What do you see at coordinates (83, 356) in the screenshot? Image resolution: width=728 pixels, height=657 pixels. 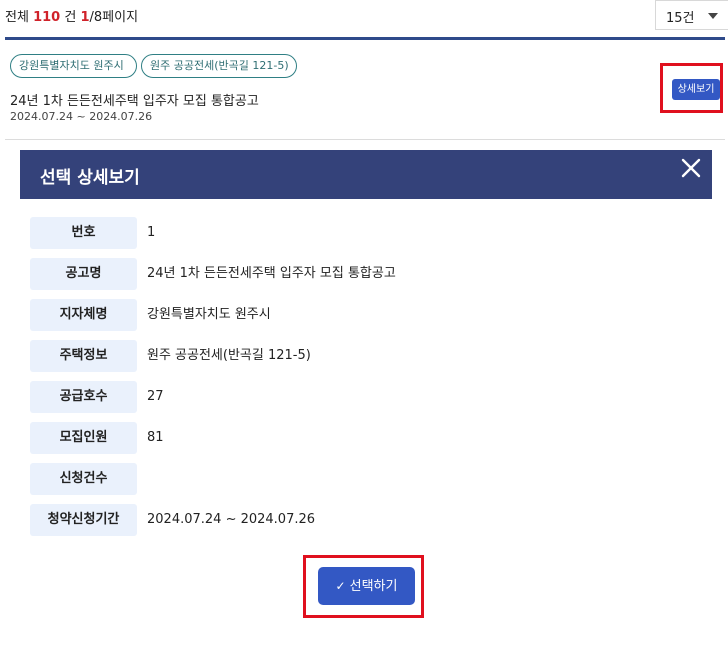 I see `row-label: 주택정보` at bounding box center [83, 356].